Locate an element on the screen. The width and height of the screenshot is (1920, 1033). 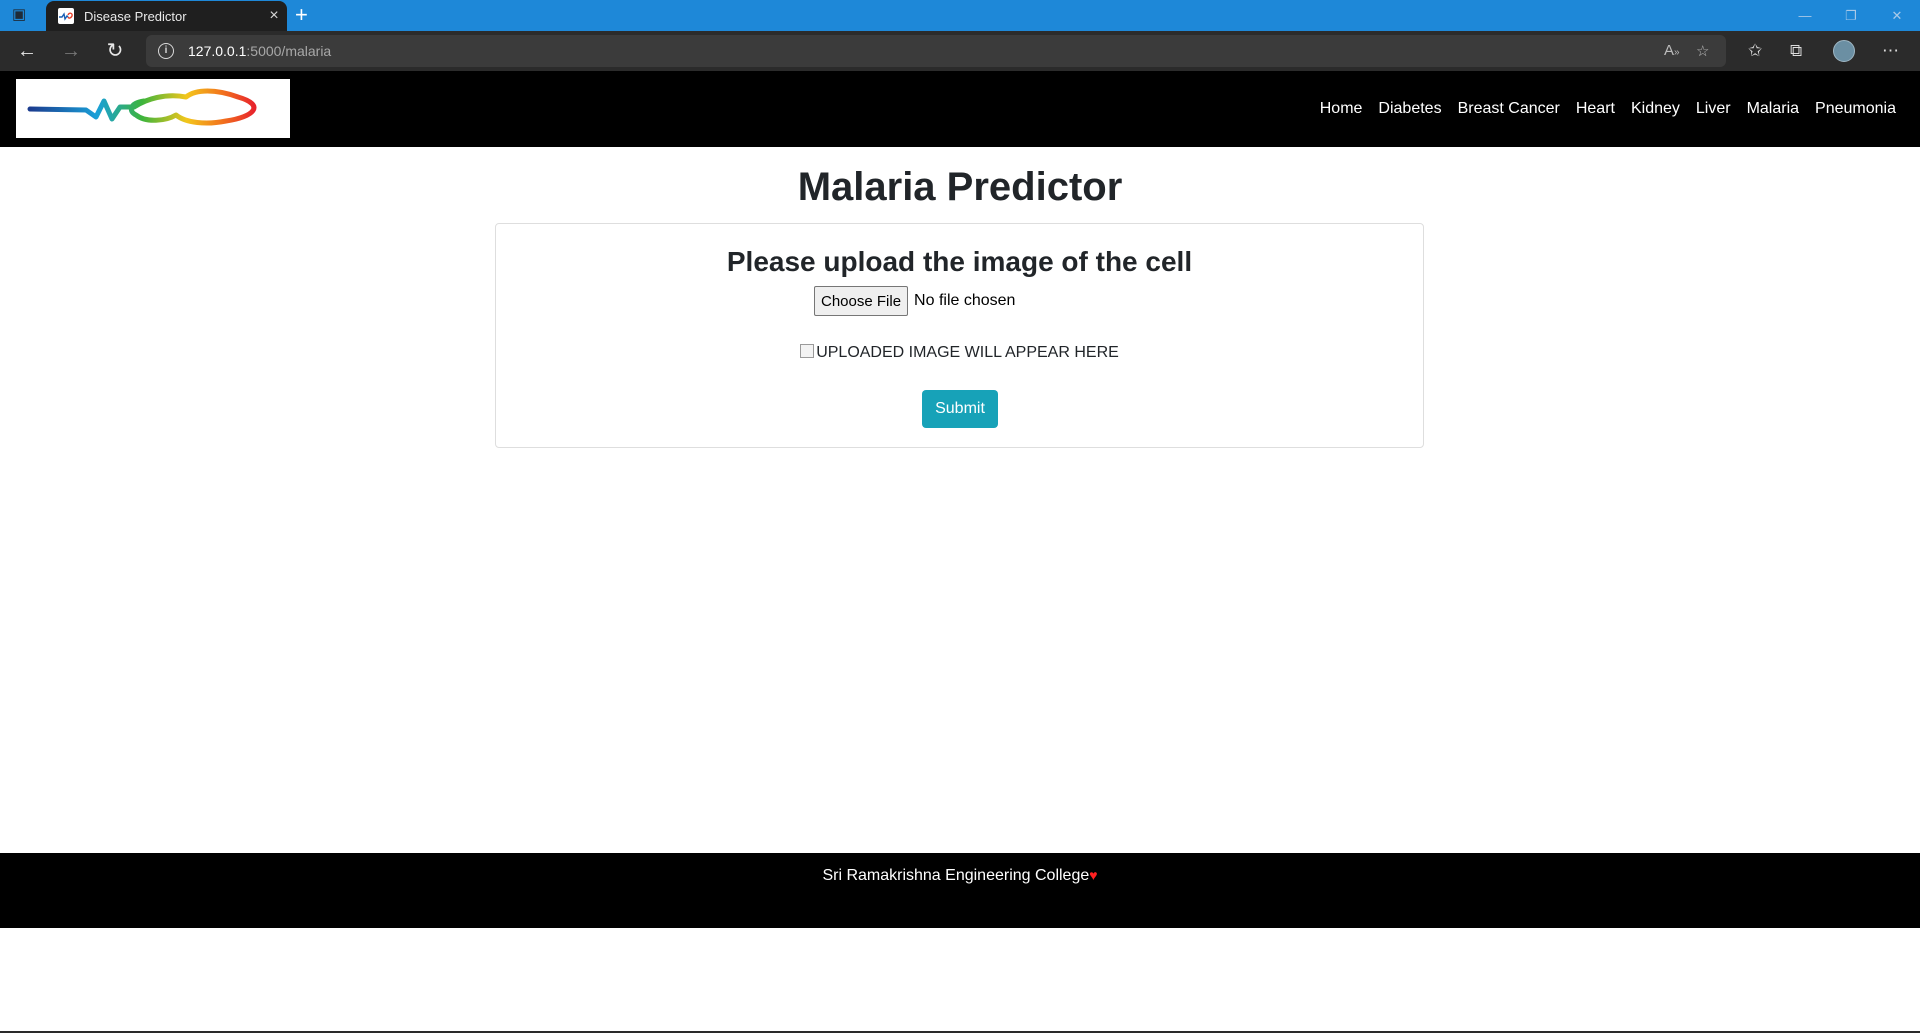
uploaded-image-placeholder: UPLOADED IMAGE WILL APPEAR HERE is located at coordinates (959, 353).